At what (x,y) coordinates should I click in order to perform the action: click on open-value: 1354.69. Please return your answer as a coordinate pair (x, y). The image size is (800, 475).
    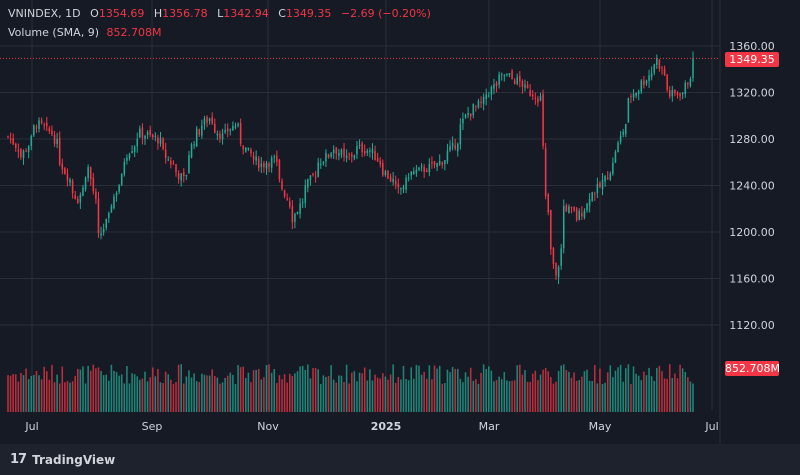
    Looking at the image, I should click on (121, 13).